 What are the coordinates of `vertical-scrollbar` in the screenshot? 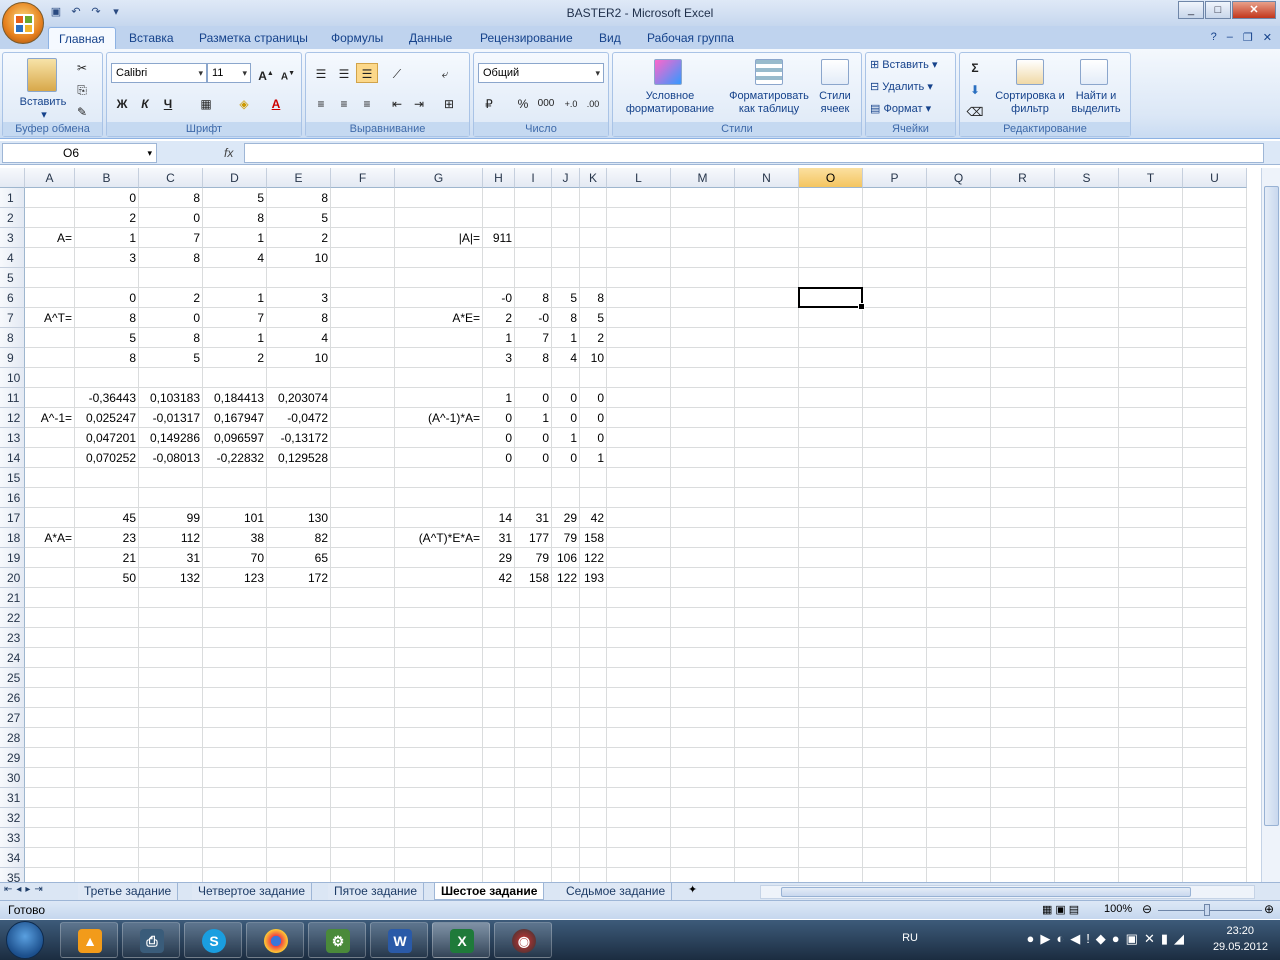 It's located at (1270, 525).